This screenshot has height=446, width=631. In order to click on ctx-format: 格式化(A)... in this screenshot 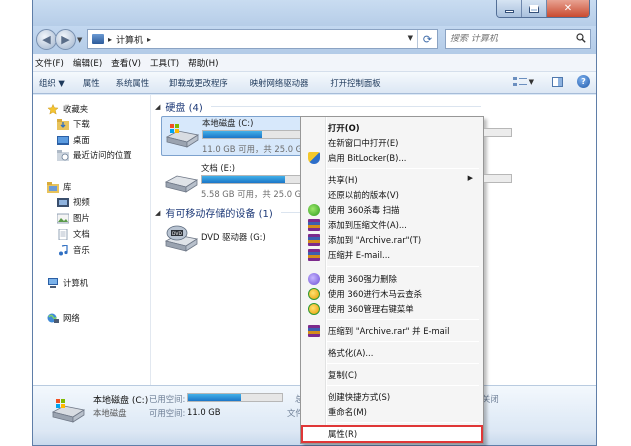, I will do `click(392, 353)`.